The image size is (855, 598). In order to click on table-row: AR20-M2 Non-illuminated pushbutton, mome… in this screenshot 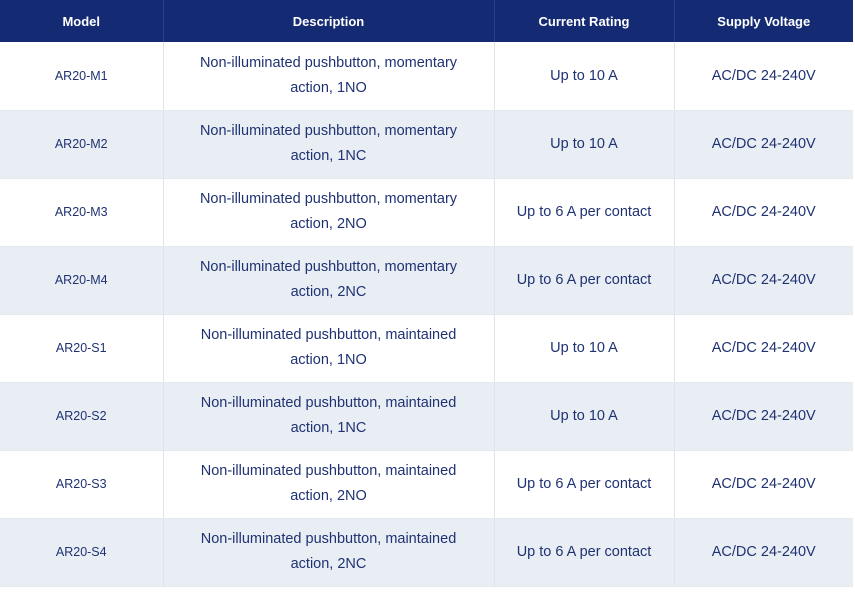, I will do `click(426, 144)`.